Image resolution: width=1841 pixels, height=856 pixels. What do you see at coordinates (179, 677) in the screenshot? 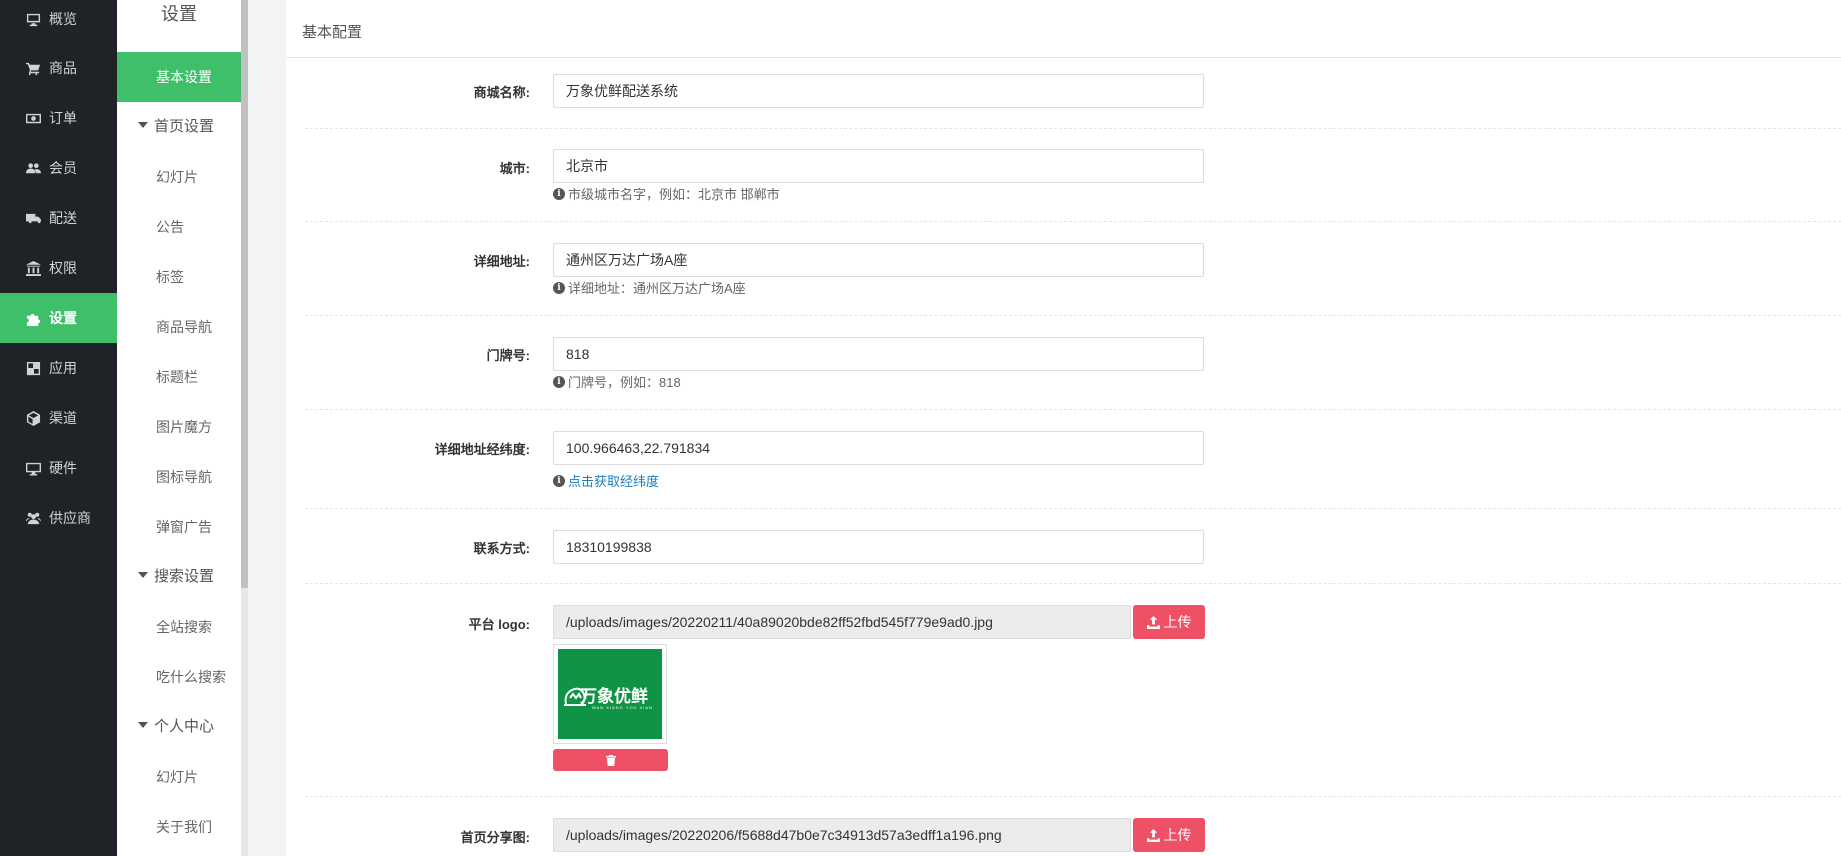
I see `submenu-item-food-search: 吃什么搜索` at bounding box center [179, 677].